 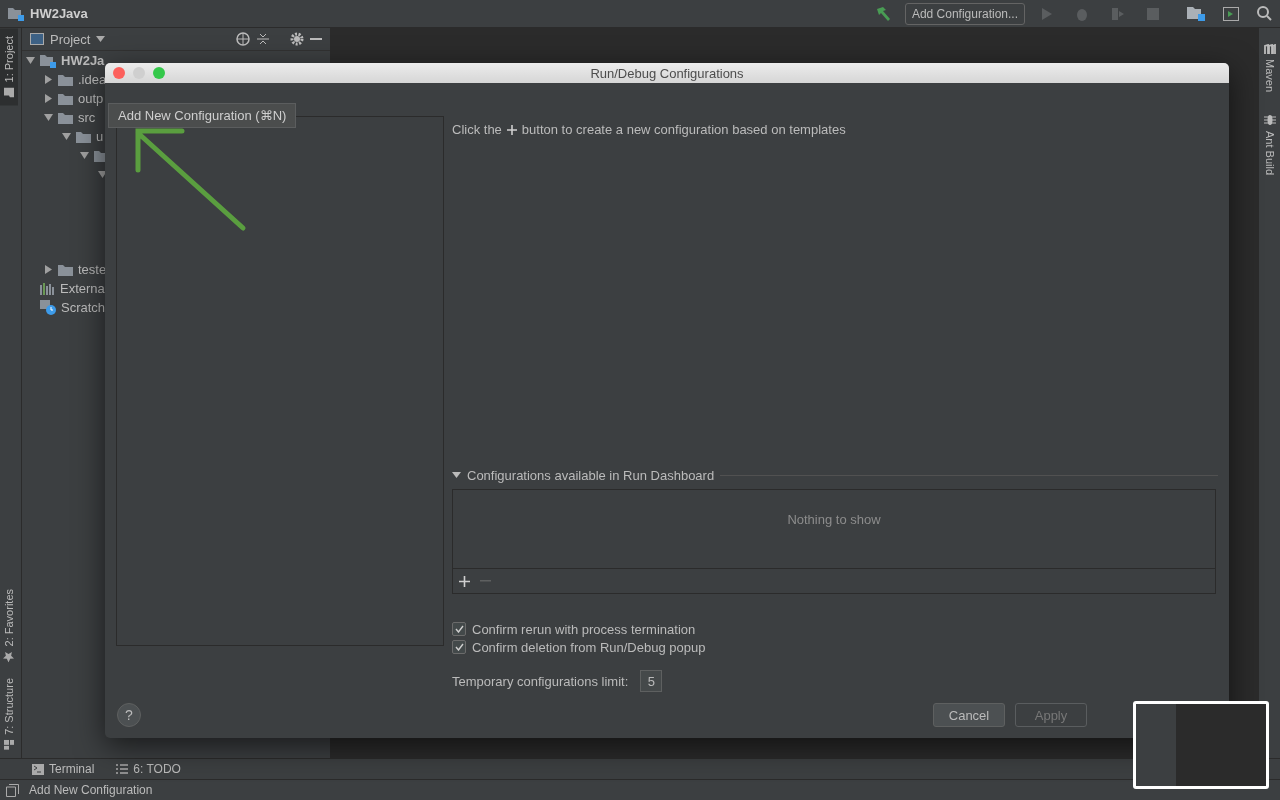 I want to click on tool-window-tab: 2: Favorites, so click(x=9, y=625).